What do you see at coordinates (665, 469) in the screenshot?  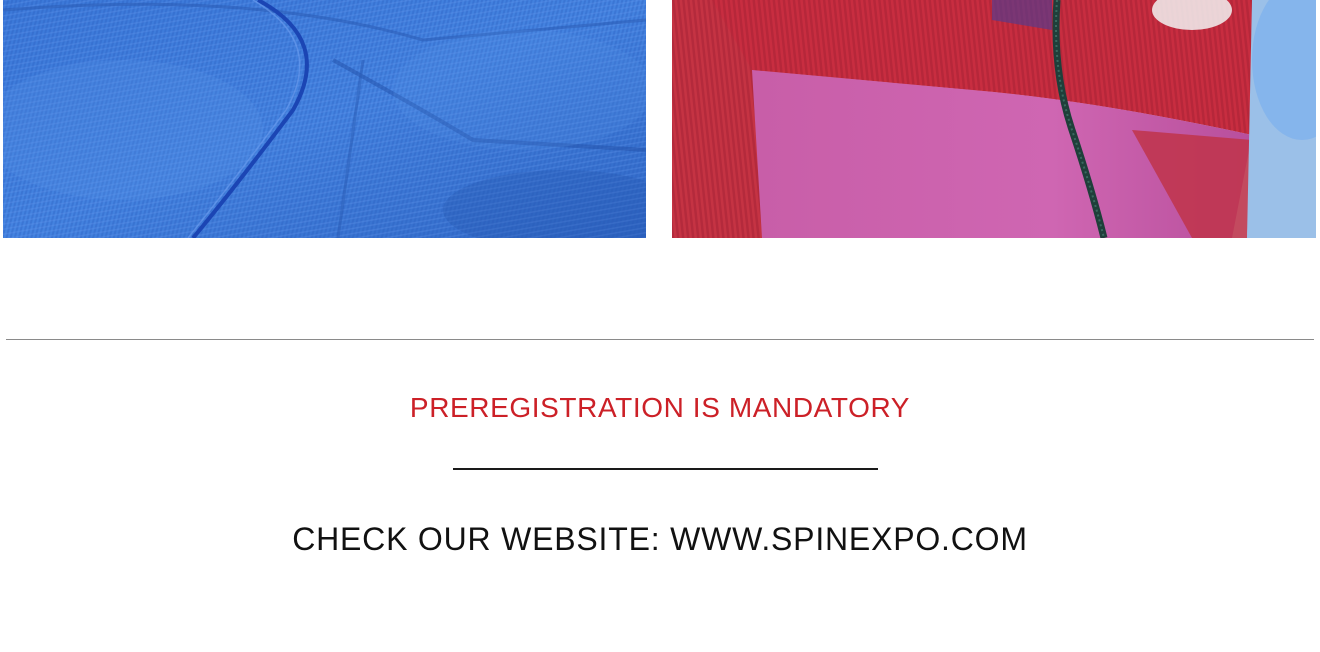 I see `short-divider` at bounding box center [665, 469].